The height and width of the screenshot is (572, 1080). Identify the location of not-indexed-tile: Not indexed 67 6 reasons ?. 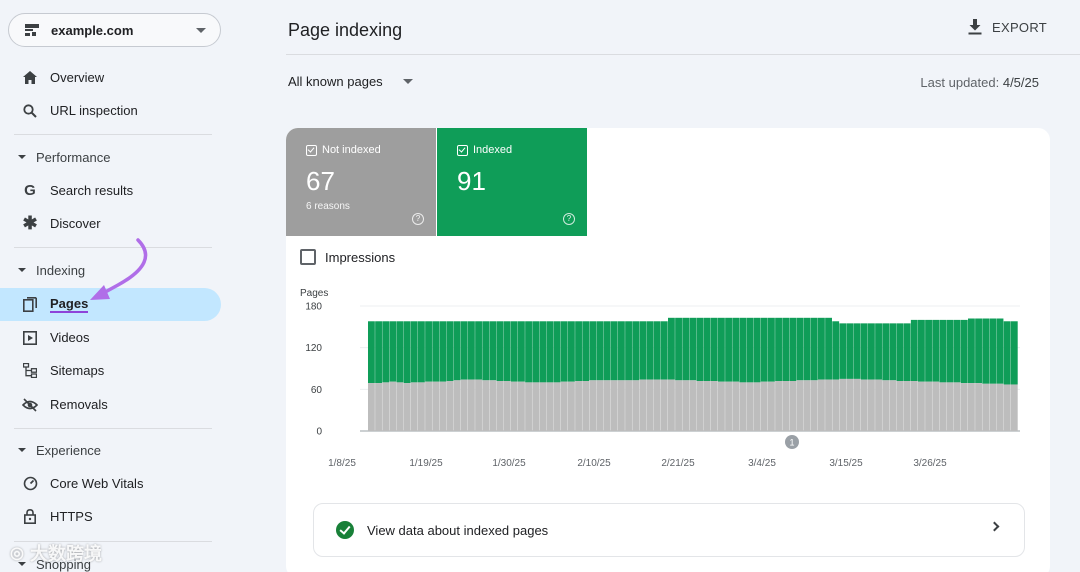
(361, 182).